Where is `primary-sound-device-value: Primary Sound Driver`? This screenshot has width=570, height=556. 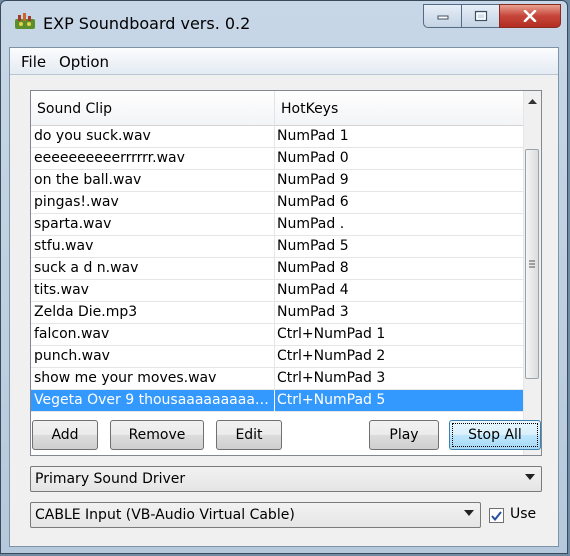 primary-sound-device-value: Primary Sound Driver is located at coordinates (110, 479).